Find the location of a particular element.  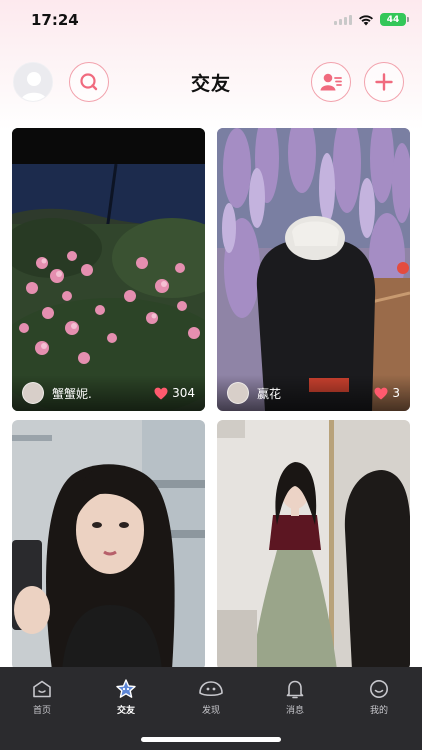

status-indicators: 44 is located at coordinates (371, 19).